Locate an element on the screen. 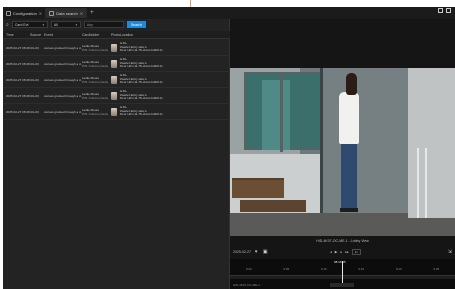 This screenshot has width=455, height=289. filter-bar: ⌕ Card Evt ▼ All ▼ Any Search is located at coordinates (116, 24).